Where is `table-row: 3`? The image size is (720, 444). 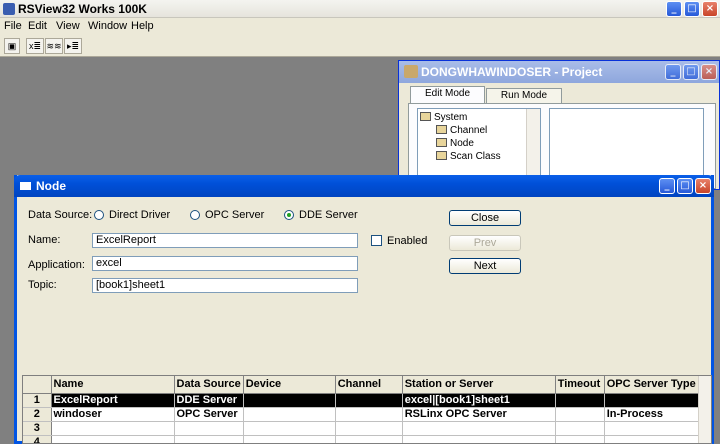 table-row: 3 is located at coordinates (363, 428).